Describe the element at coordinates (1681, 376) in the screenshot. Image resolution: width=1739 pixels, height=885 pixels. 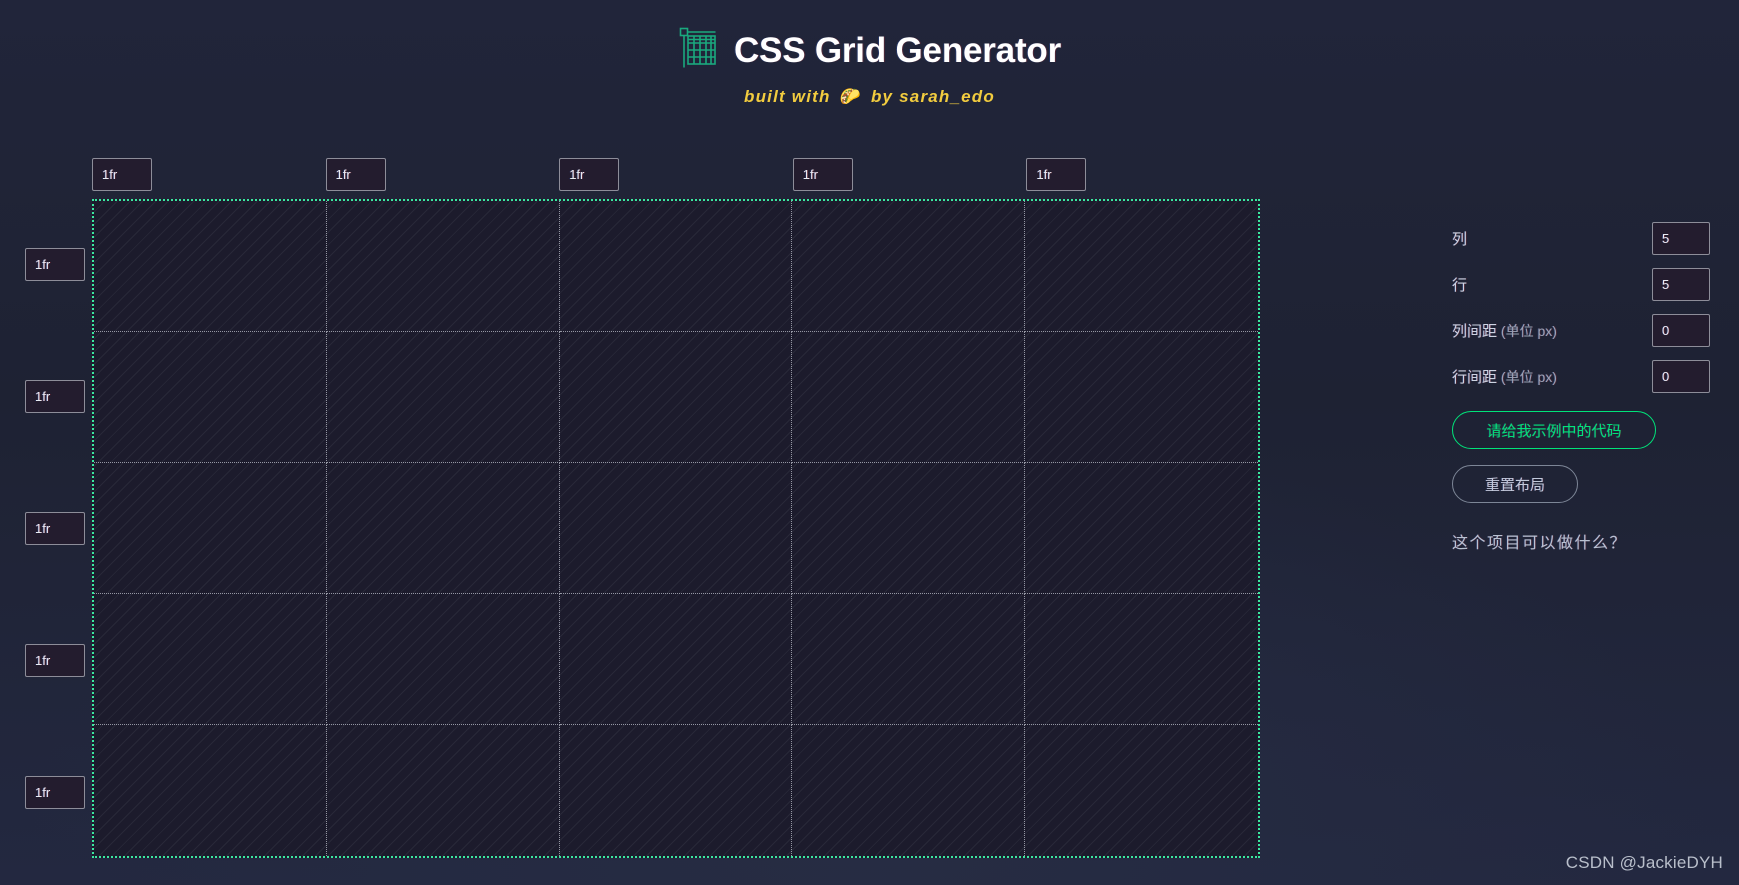
I see `row-gap-input` at that location.